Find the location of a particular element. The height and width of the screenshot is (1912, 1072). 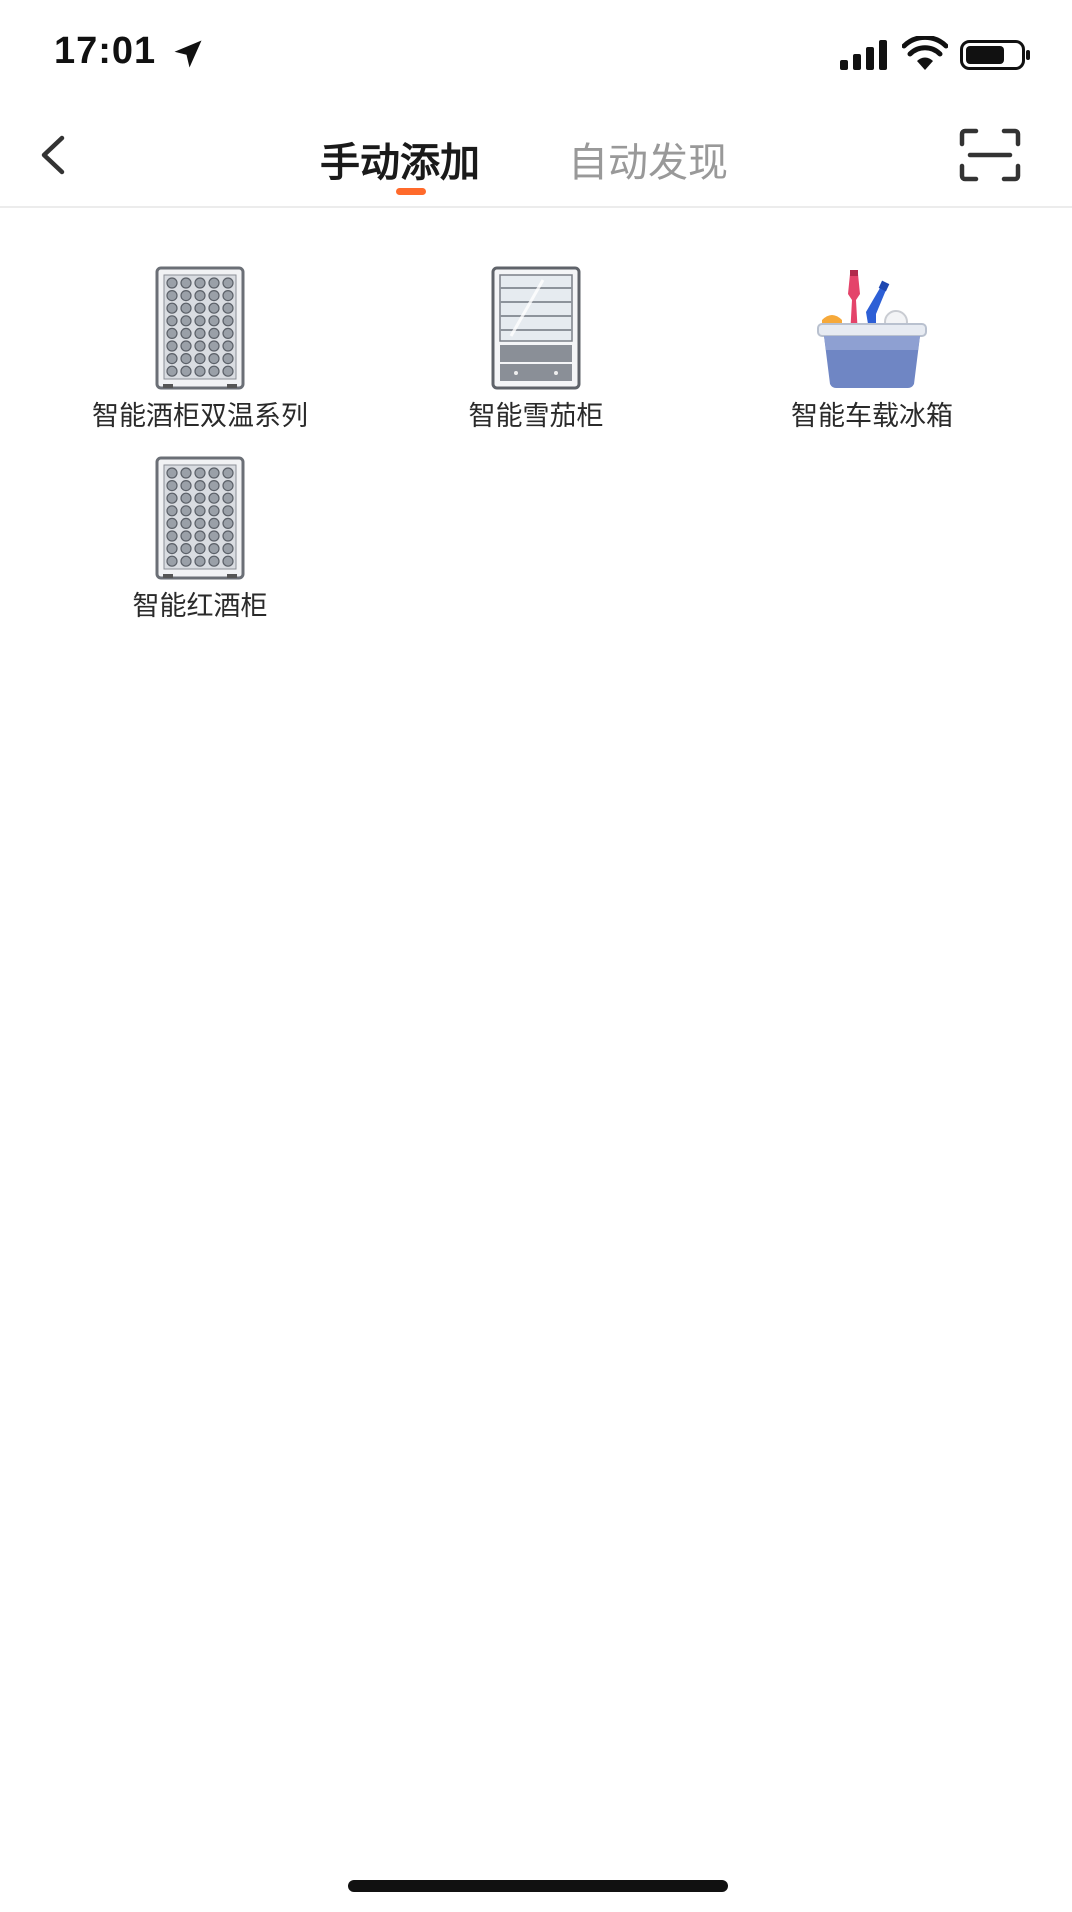

status-time: 17:01 is located at coordinates (105, 51).